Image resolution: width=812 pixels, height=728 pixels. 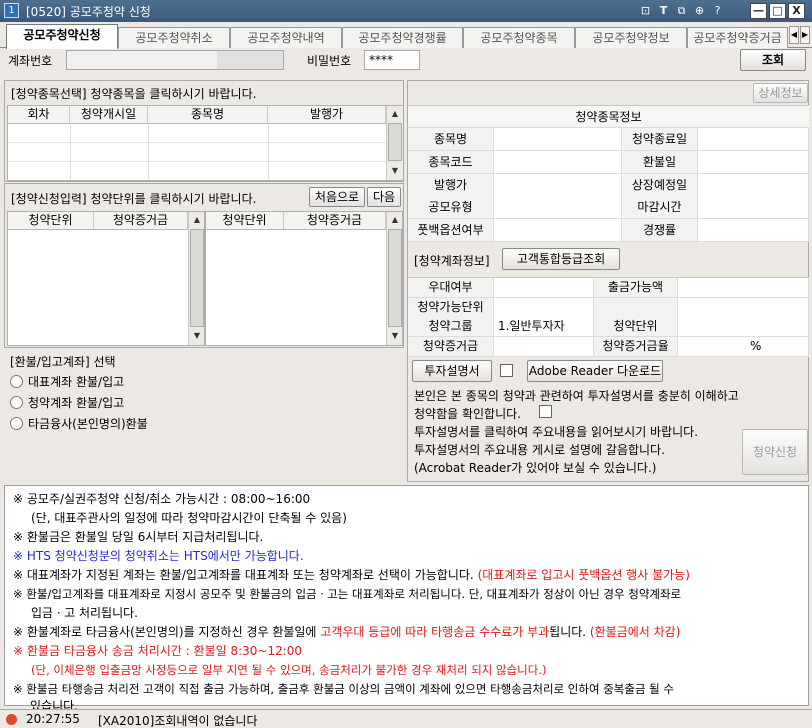 I want to click on prospectus-line1: 본인은 본 종목의 청약과 관련하여 투자설명서를 충분히 이해하고, so click(x=576, y=396).